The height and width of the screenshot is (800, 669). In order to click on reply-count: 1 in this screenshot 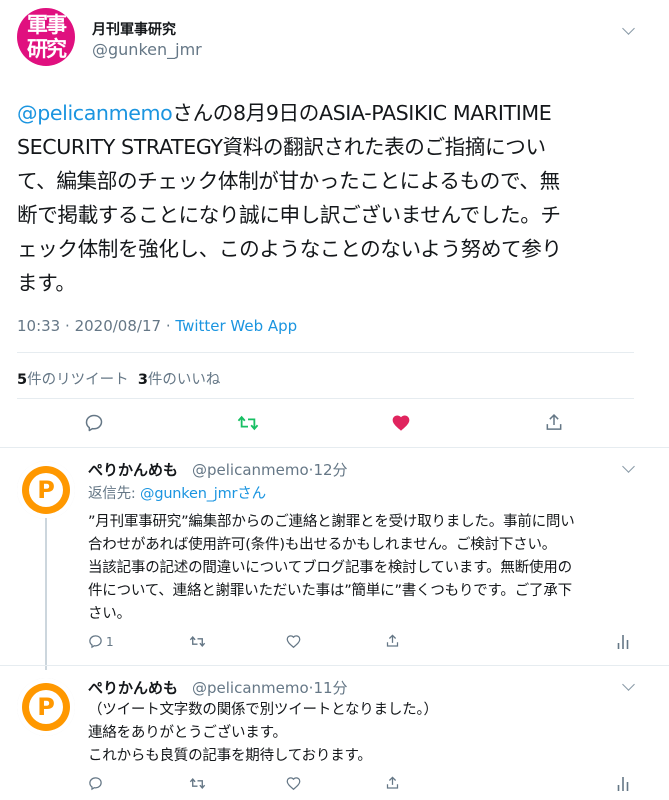, I will do `click(110, 642)`.